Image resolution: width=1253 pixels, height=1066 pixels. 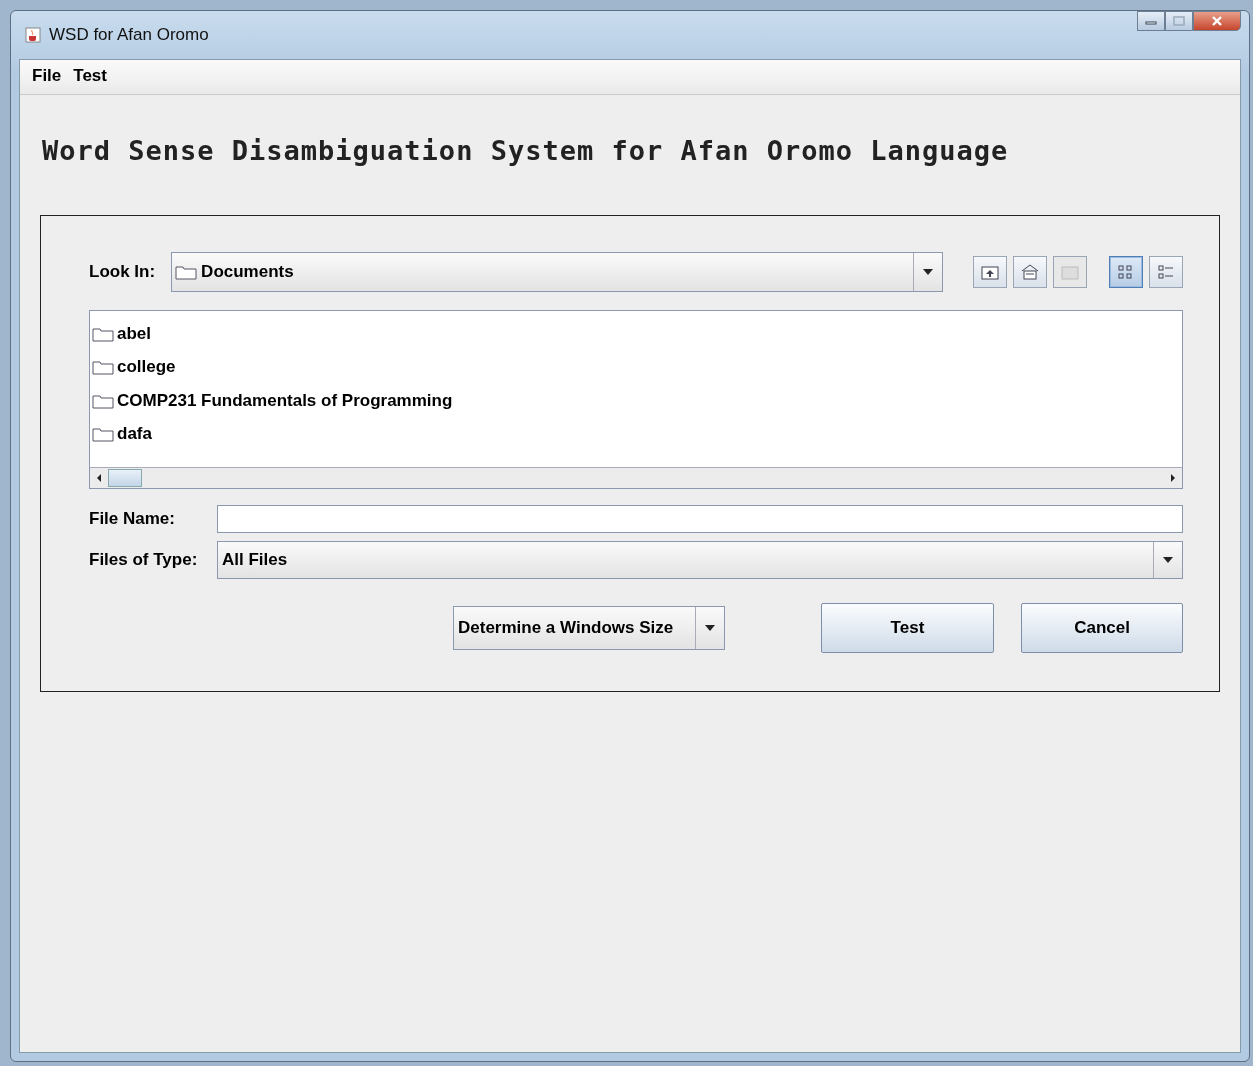 What do you see at coordinates (557, 272) in the screenshot?
I see `look-in-dropdown: Documents` at bounding box center [557, 272].